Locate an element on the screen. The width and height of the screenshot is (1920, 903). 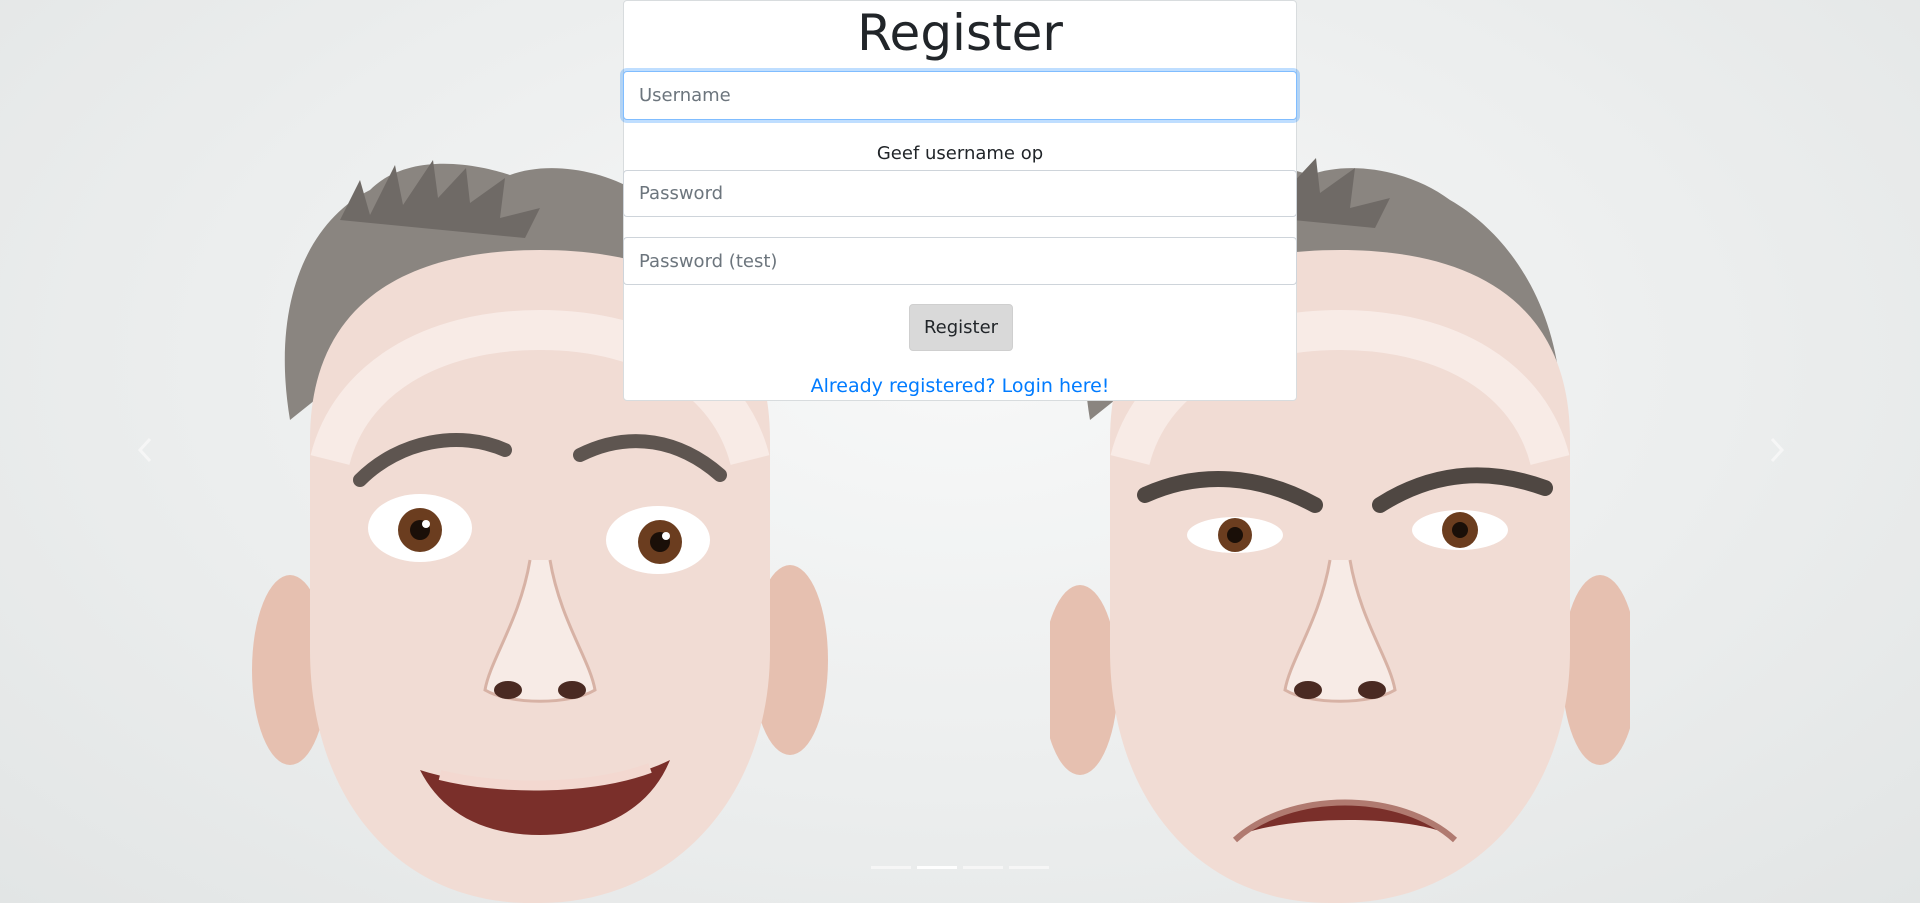
carousel-indicator-active is located at coordinates (937, 867).